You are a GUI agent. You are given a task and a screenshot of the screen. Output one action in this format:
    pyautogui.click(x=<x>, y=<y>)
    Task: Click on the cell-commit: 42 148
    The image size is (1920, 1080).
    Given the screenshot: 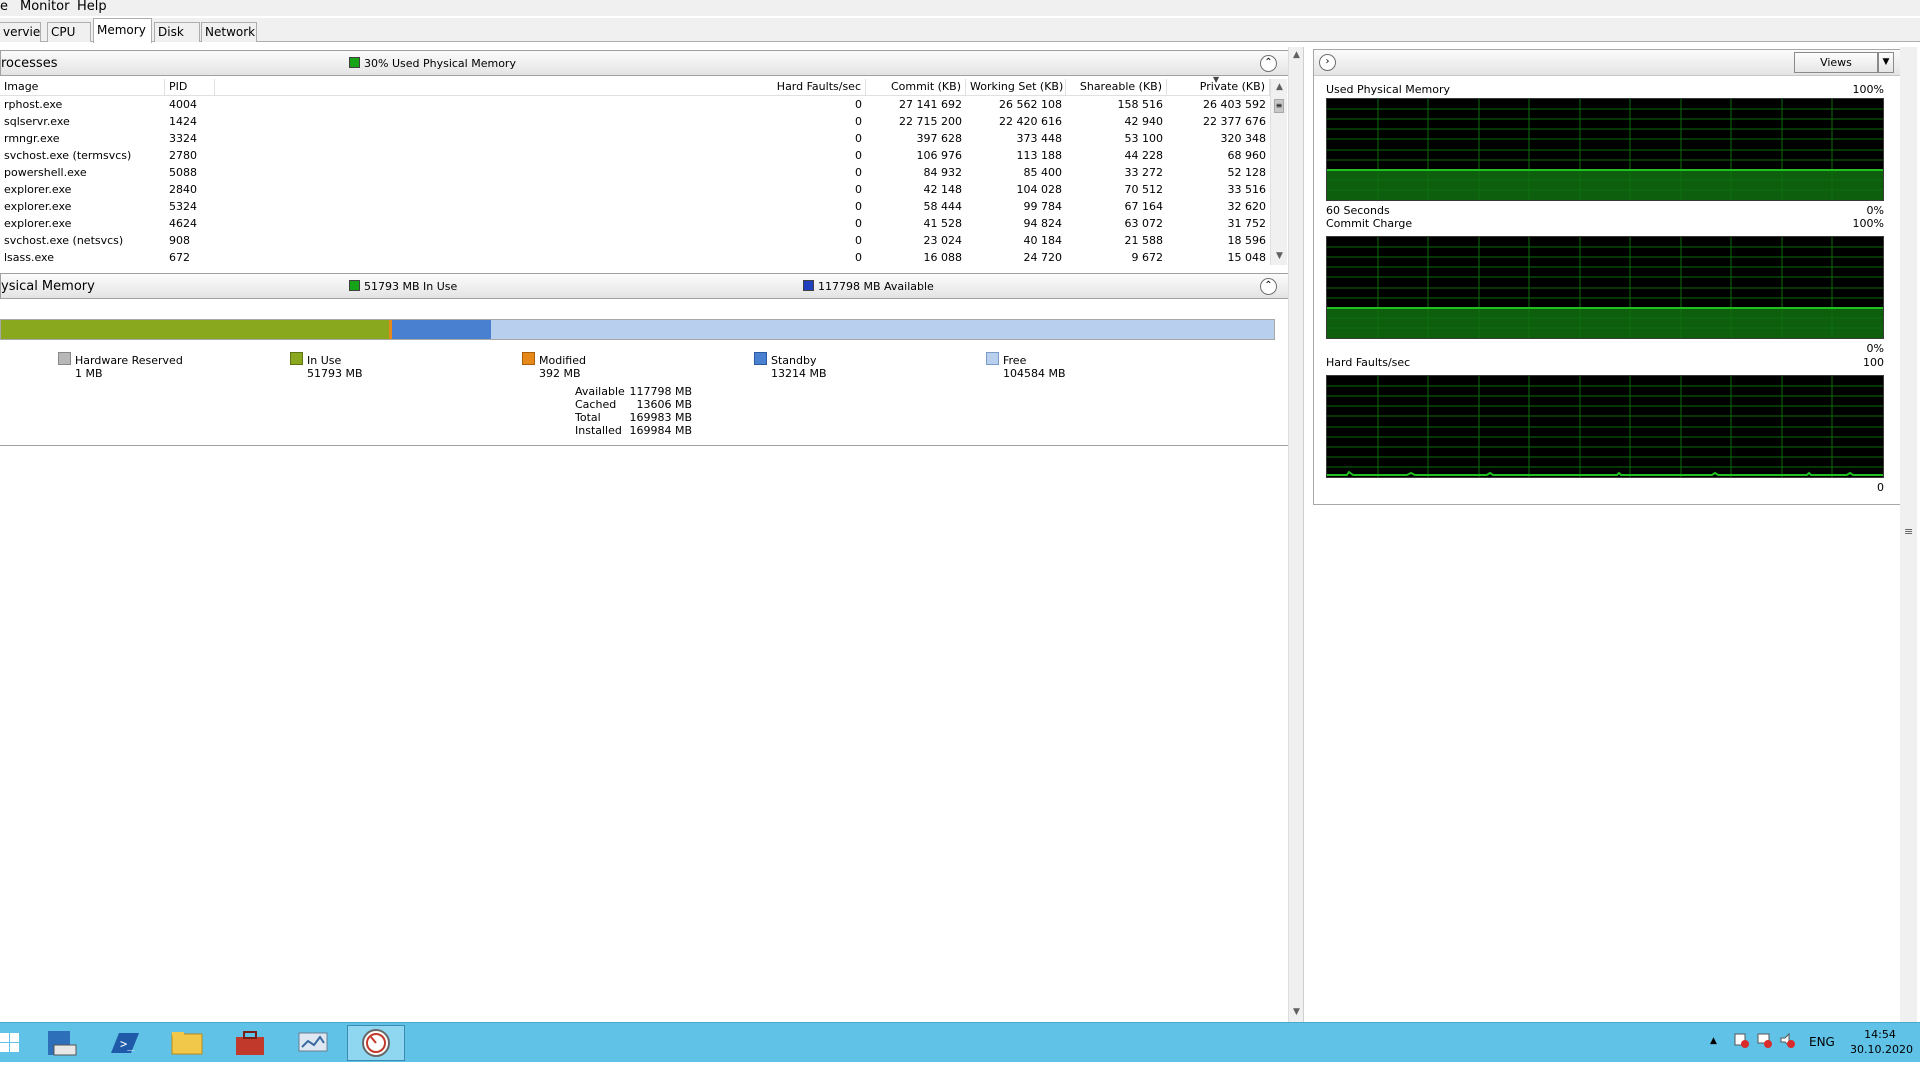 What is the action you would take?
    pyautogui.click(x=943, y=189)
    